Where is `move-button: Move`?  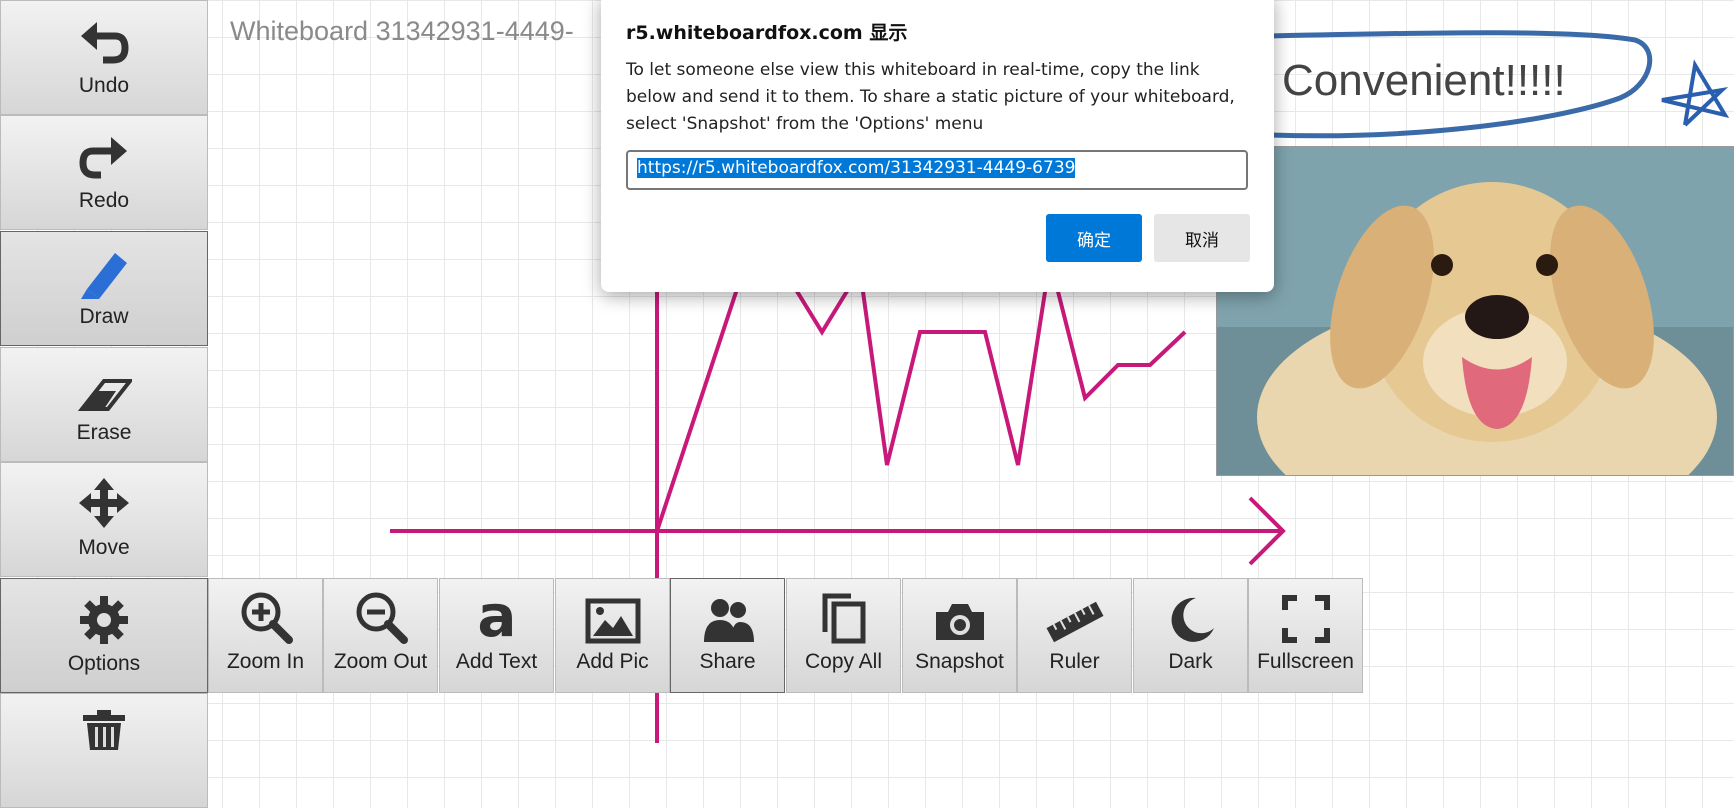
move-button: Move is located at coordinates (104, 519).